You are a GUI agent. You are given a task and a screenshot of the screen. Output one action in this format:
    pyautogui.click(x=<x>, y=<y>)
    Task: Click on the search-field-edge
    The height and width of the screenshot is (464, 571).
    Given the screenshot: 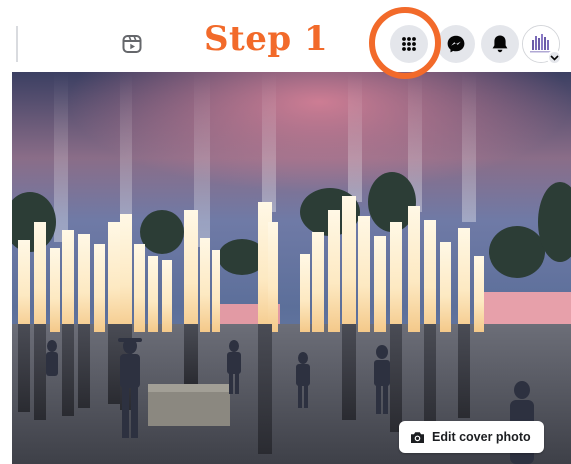 What is the action you would take?
    pyautogui.click(x=9, y=44)
    